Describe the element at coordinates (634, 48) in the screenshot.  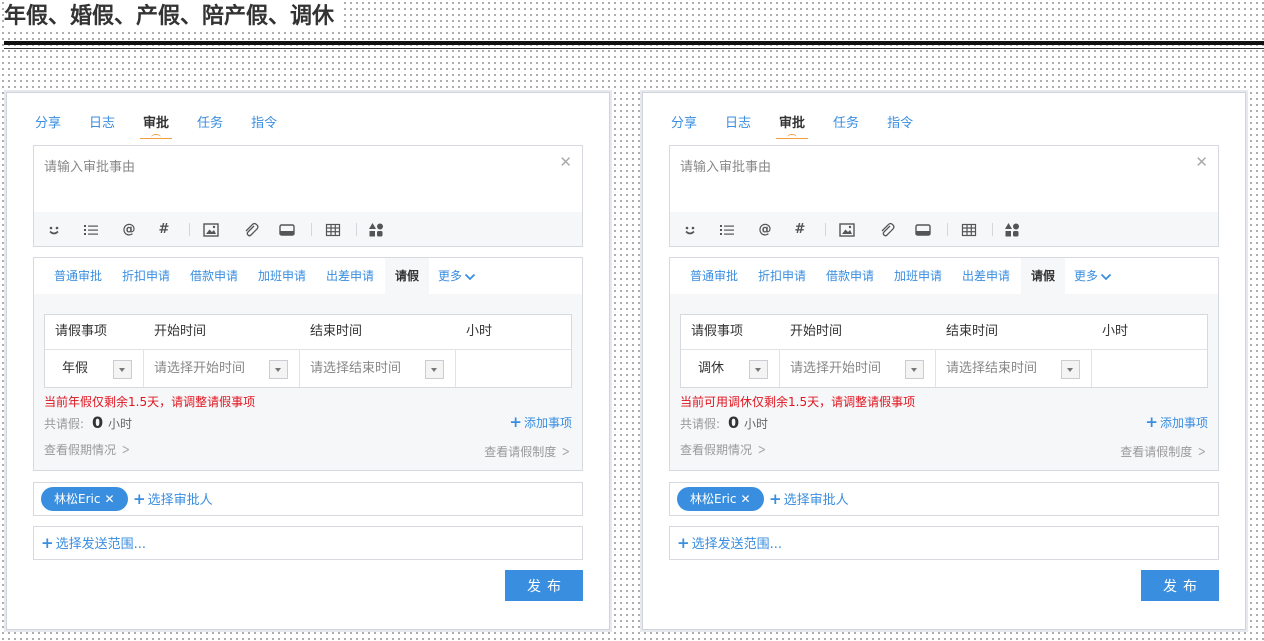
I see `title-divider-thin` at that location.